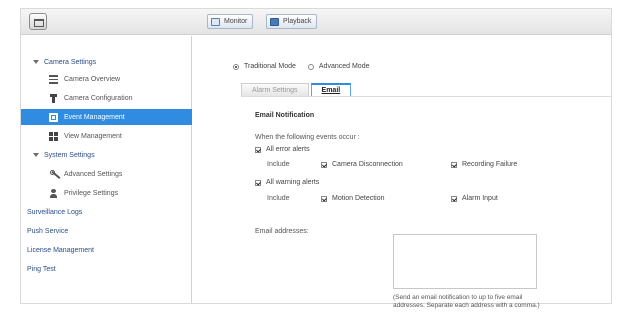  What do you see at coordinates (274, 21) in the screenshot?
I see `playback-icon` at bounding box center [274, 21].